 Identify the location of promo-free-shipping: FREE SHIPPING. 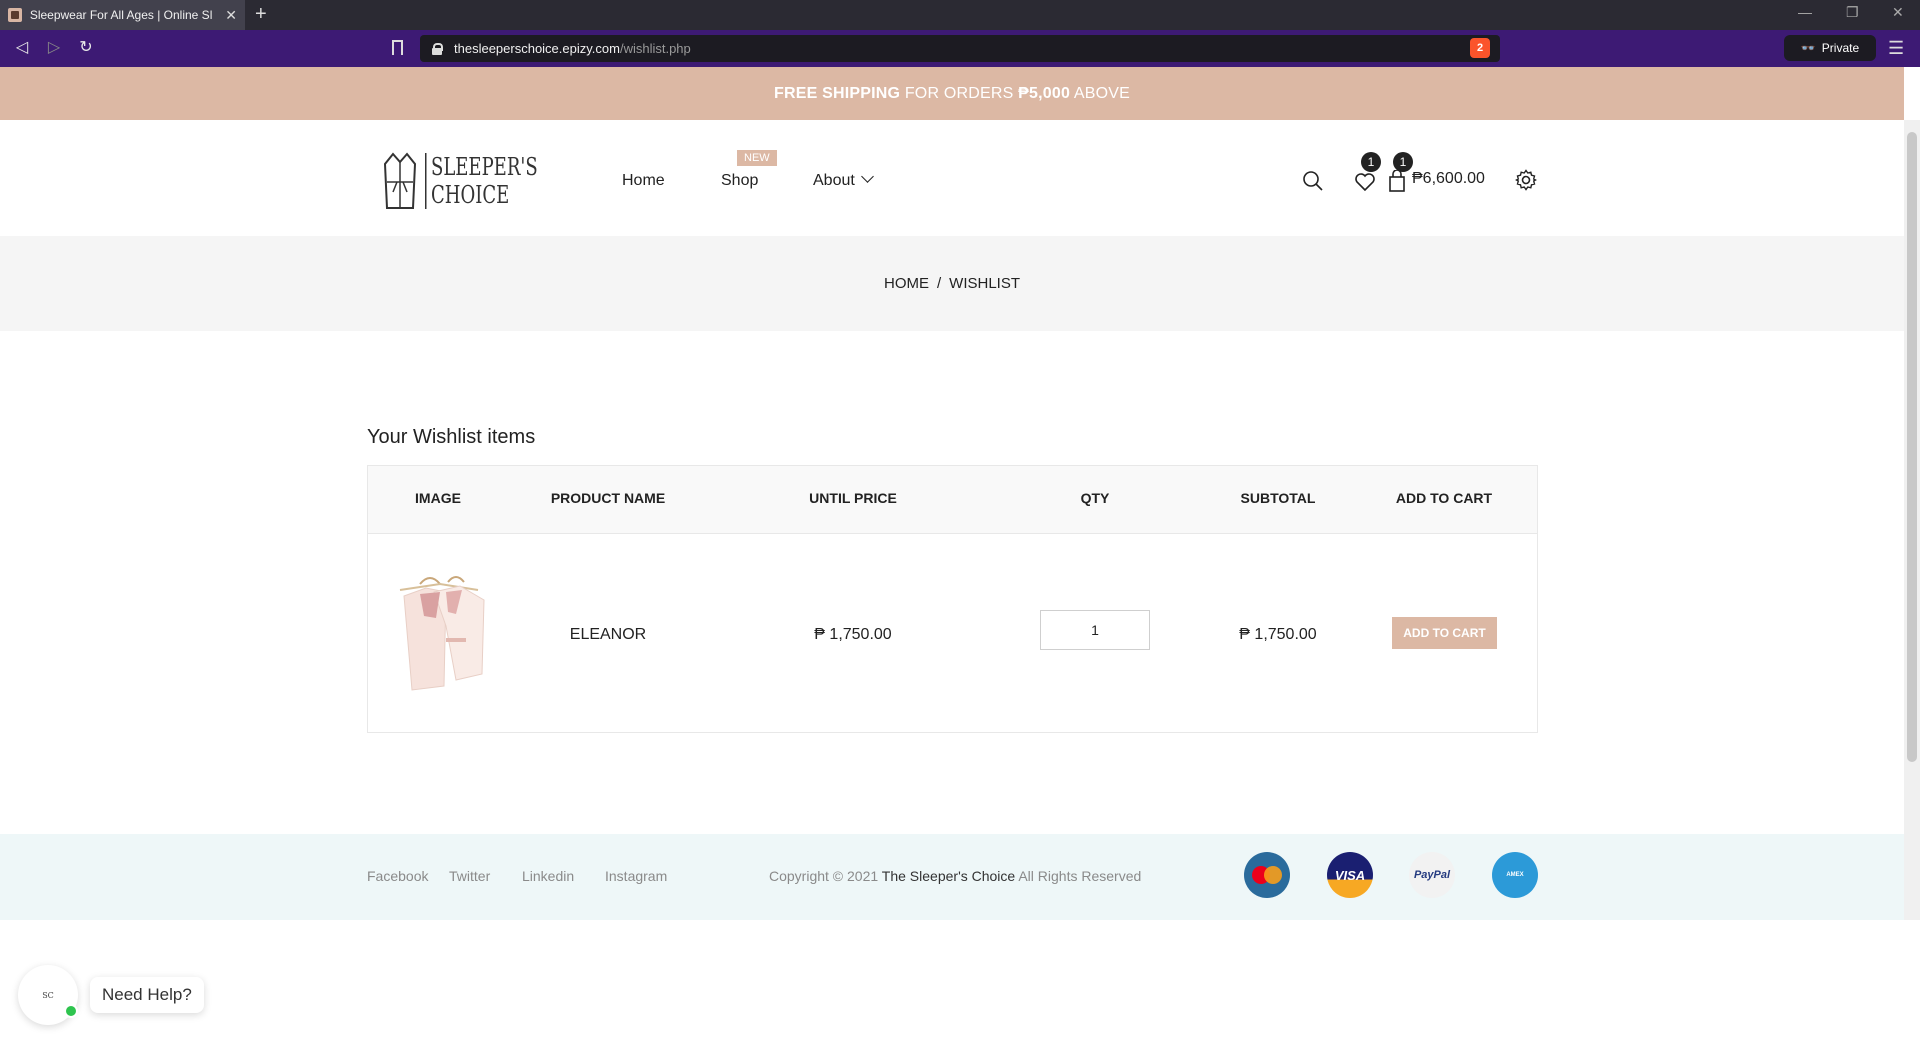
(837, 93).